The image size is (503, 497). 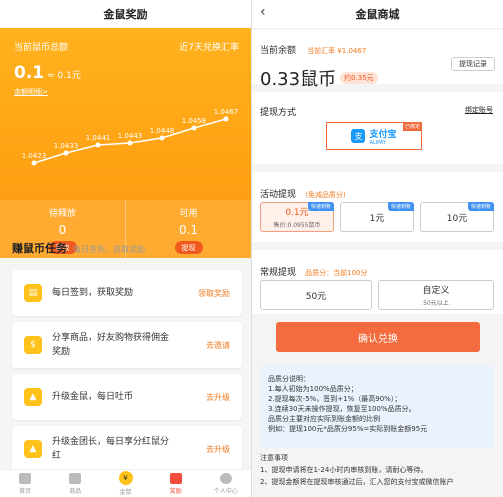 I want to click on approx-value: ≈ 0.1元, so click(x=64, y=76).